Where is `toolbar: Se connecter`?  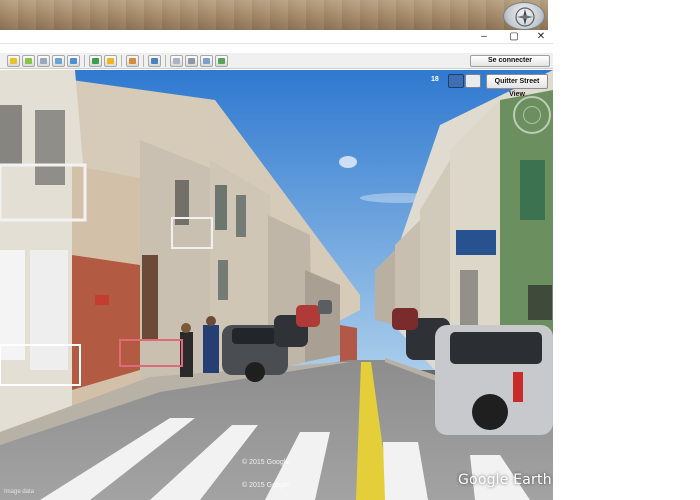
toolbar: Se connecter is located at coordinates (276, 61).